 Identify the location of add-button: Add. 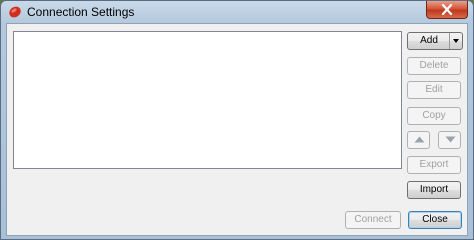
(435, 41).